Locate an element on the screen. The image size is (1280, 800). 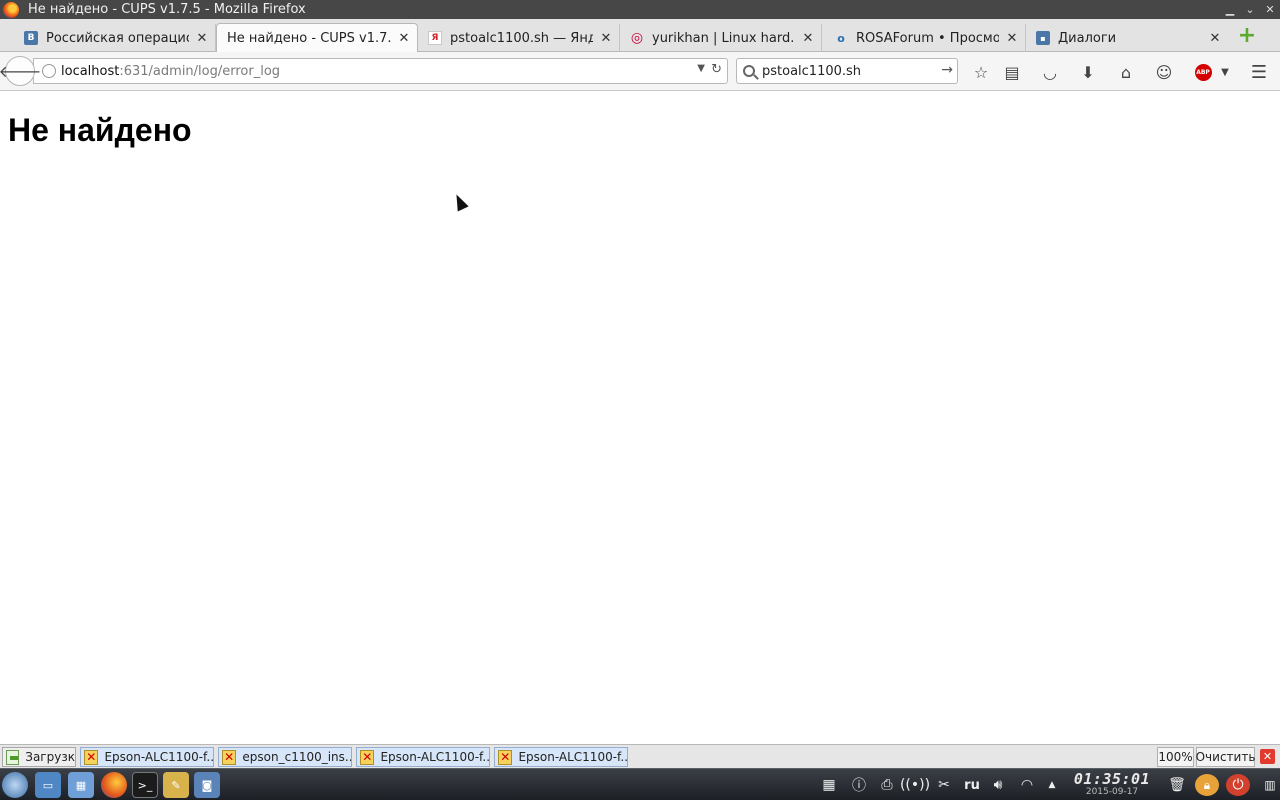
show-desktop-icon: ▥ is located at coordinates (1270, 785).